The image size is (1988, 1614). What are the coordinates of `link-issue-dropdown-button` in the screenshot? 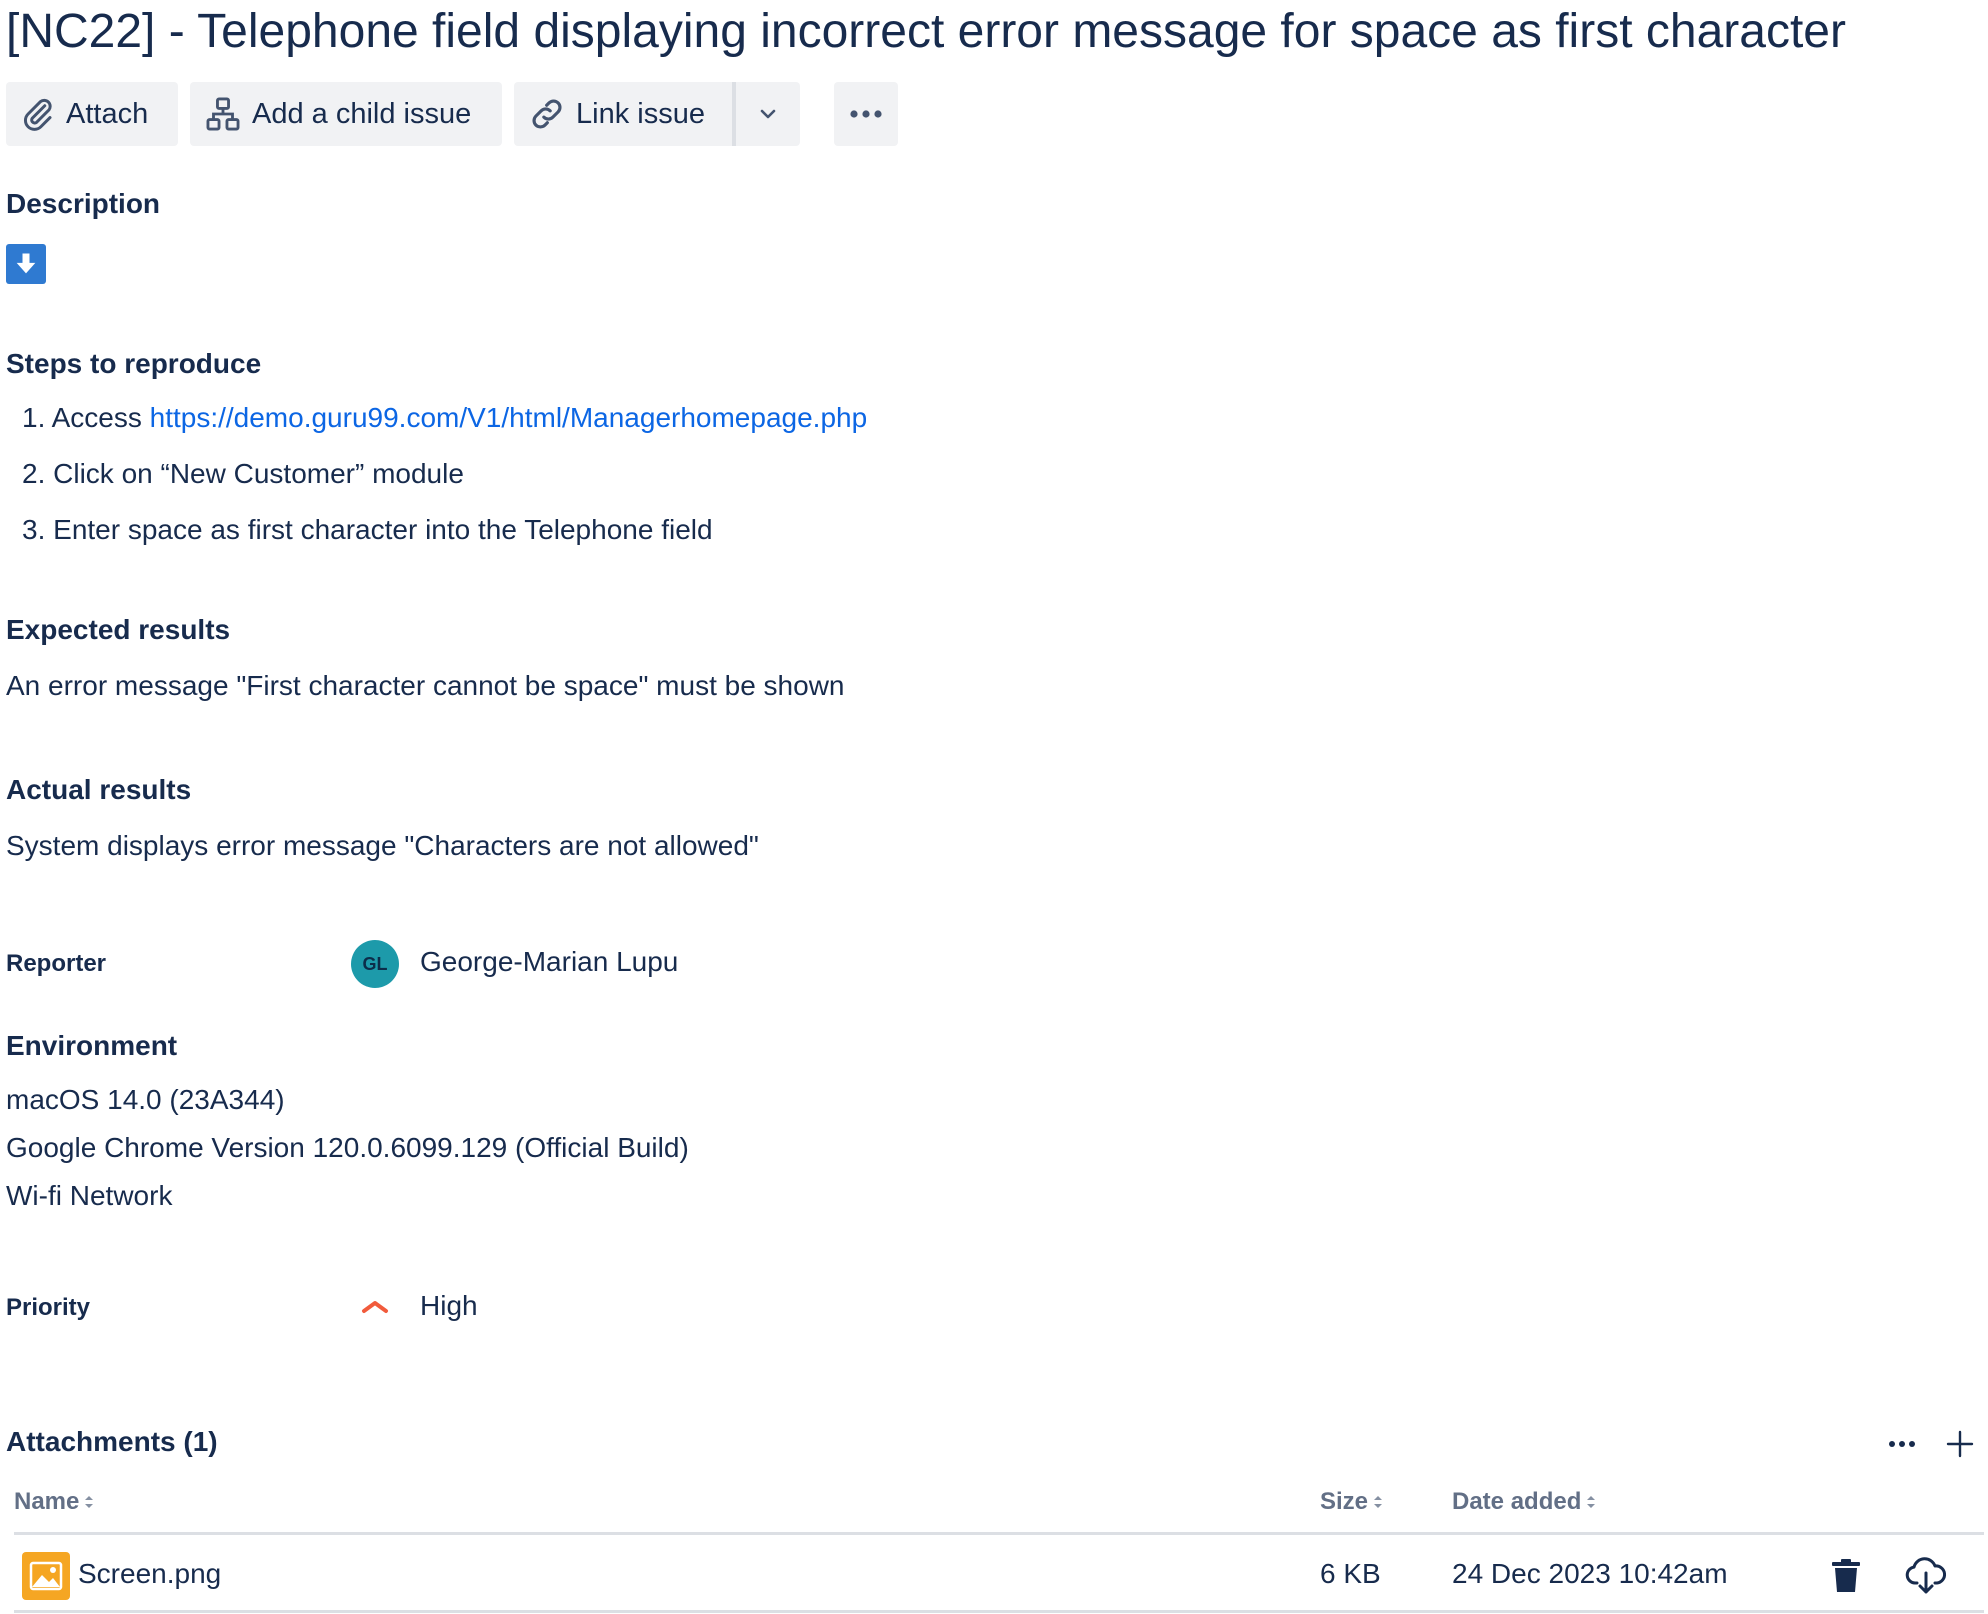 It's located at (768, 114).